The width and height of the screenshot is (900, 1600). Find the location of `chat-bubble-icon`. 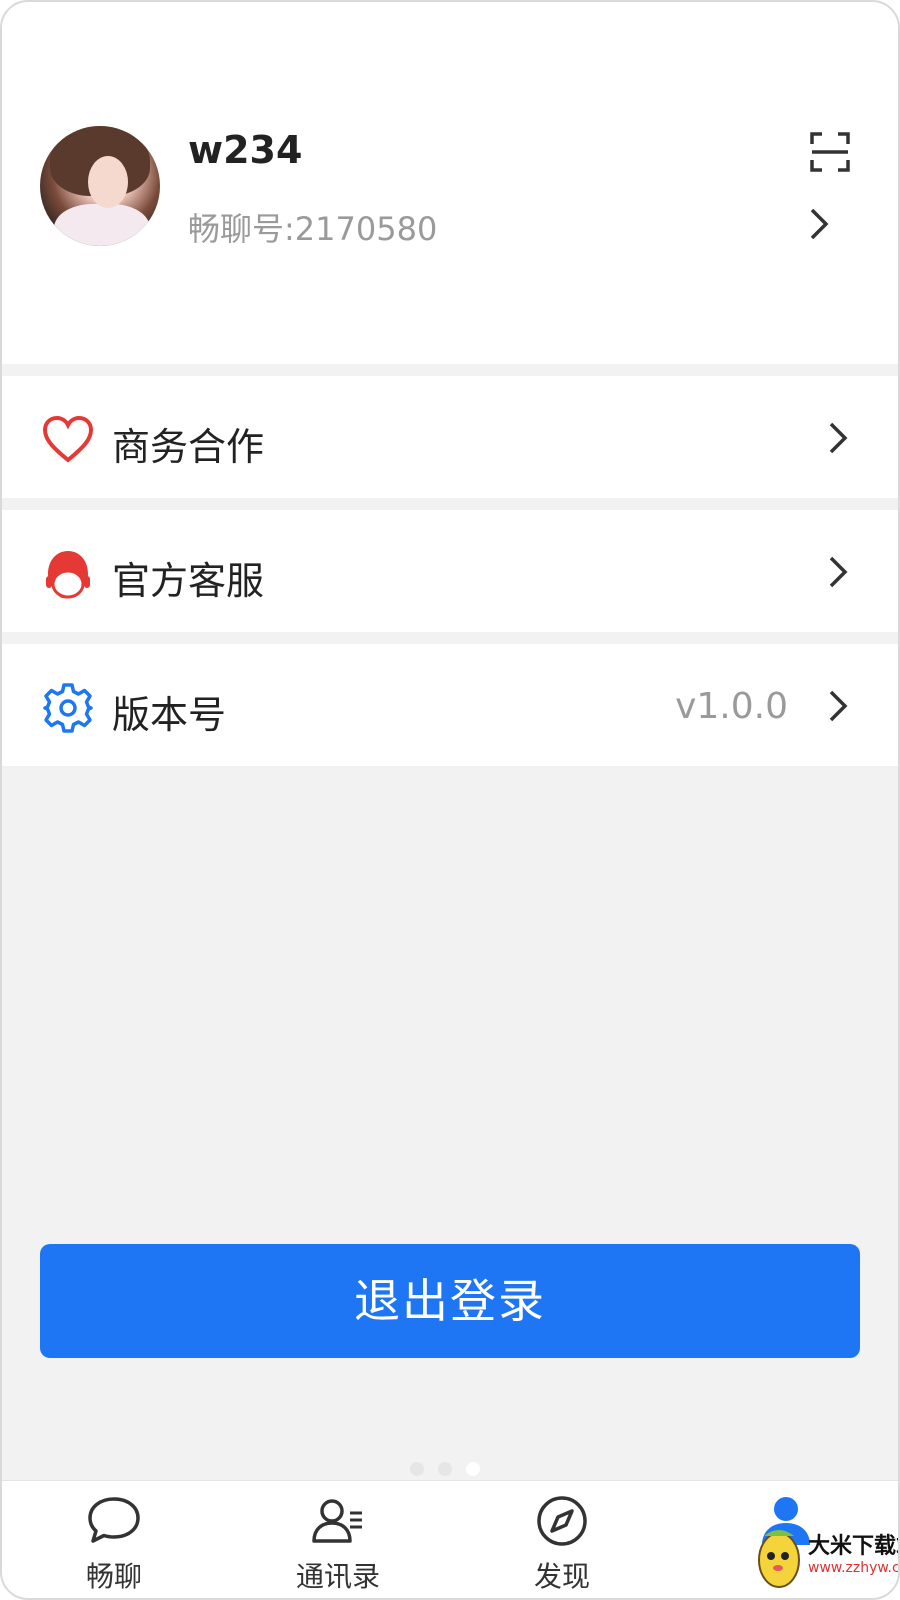

chat-bubble-icon is located at coordinates (114, 1520).